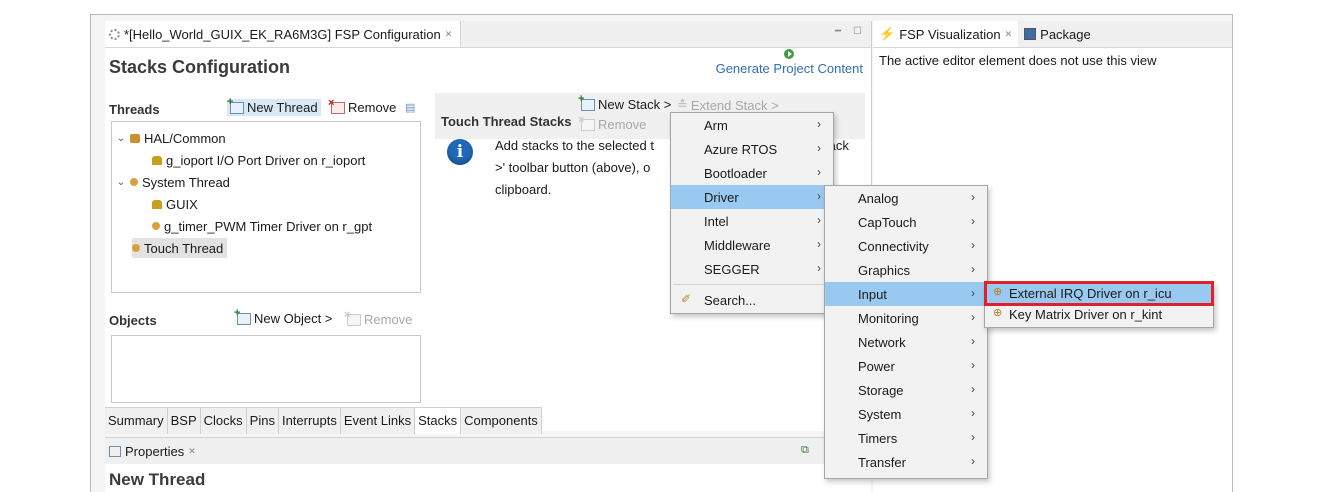 The width and height of the screenshot is (1325, 492). What do you see at coordinates (184, 248) in the screenshot?
I see `tree-item-label: Touch Thread` at bounding box center [184, 248].